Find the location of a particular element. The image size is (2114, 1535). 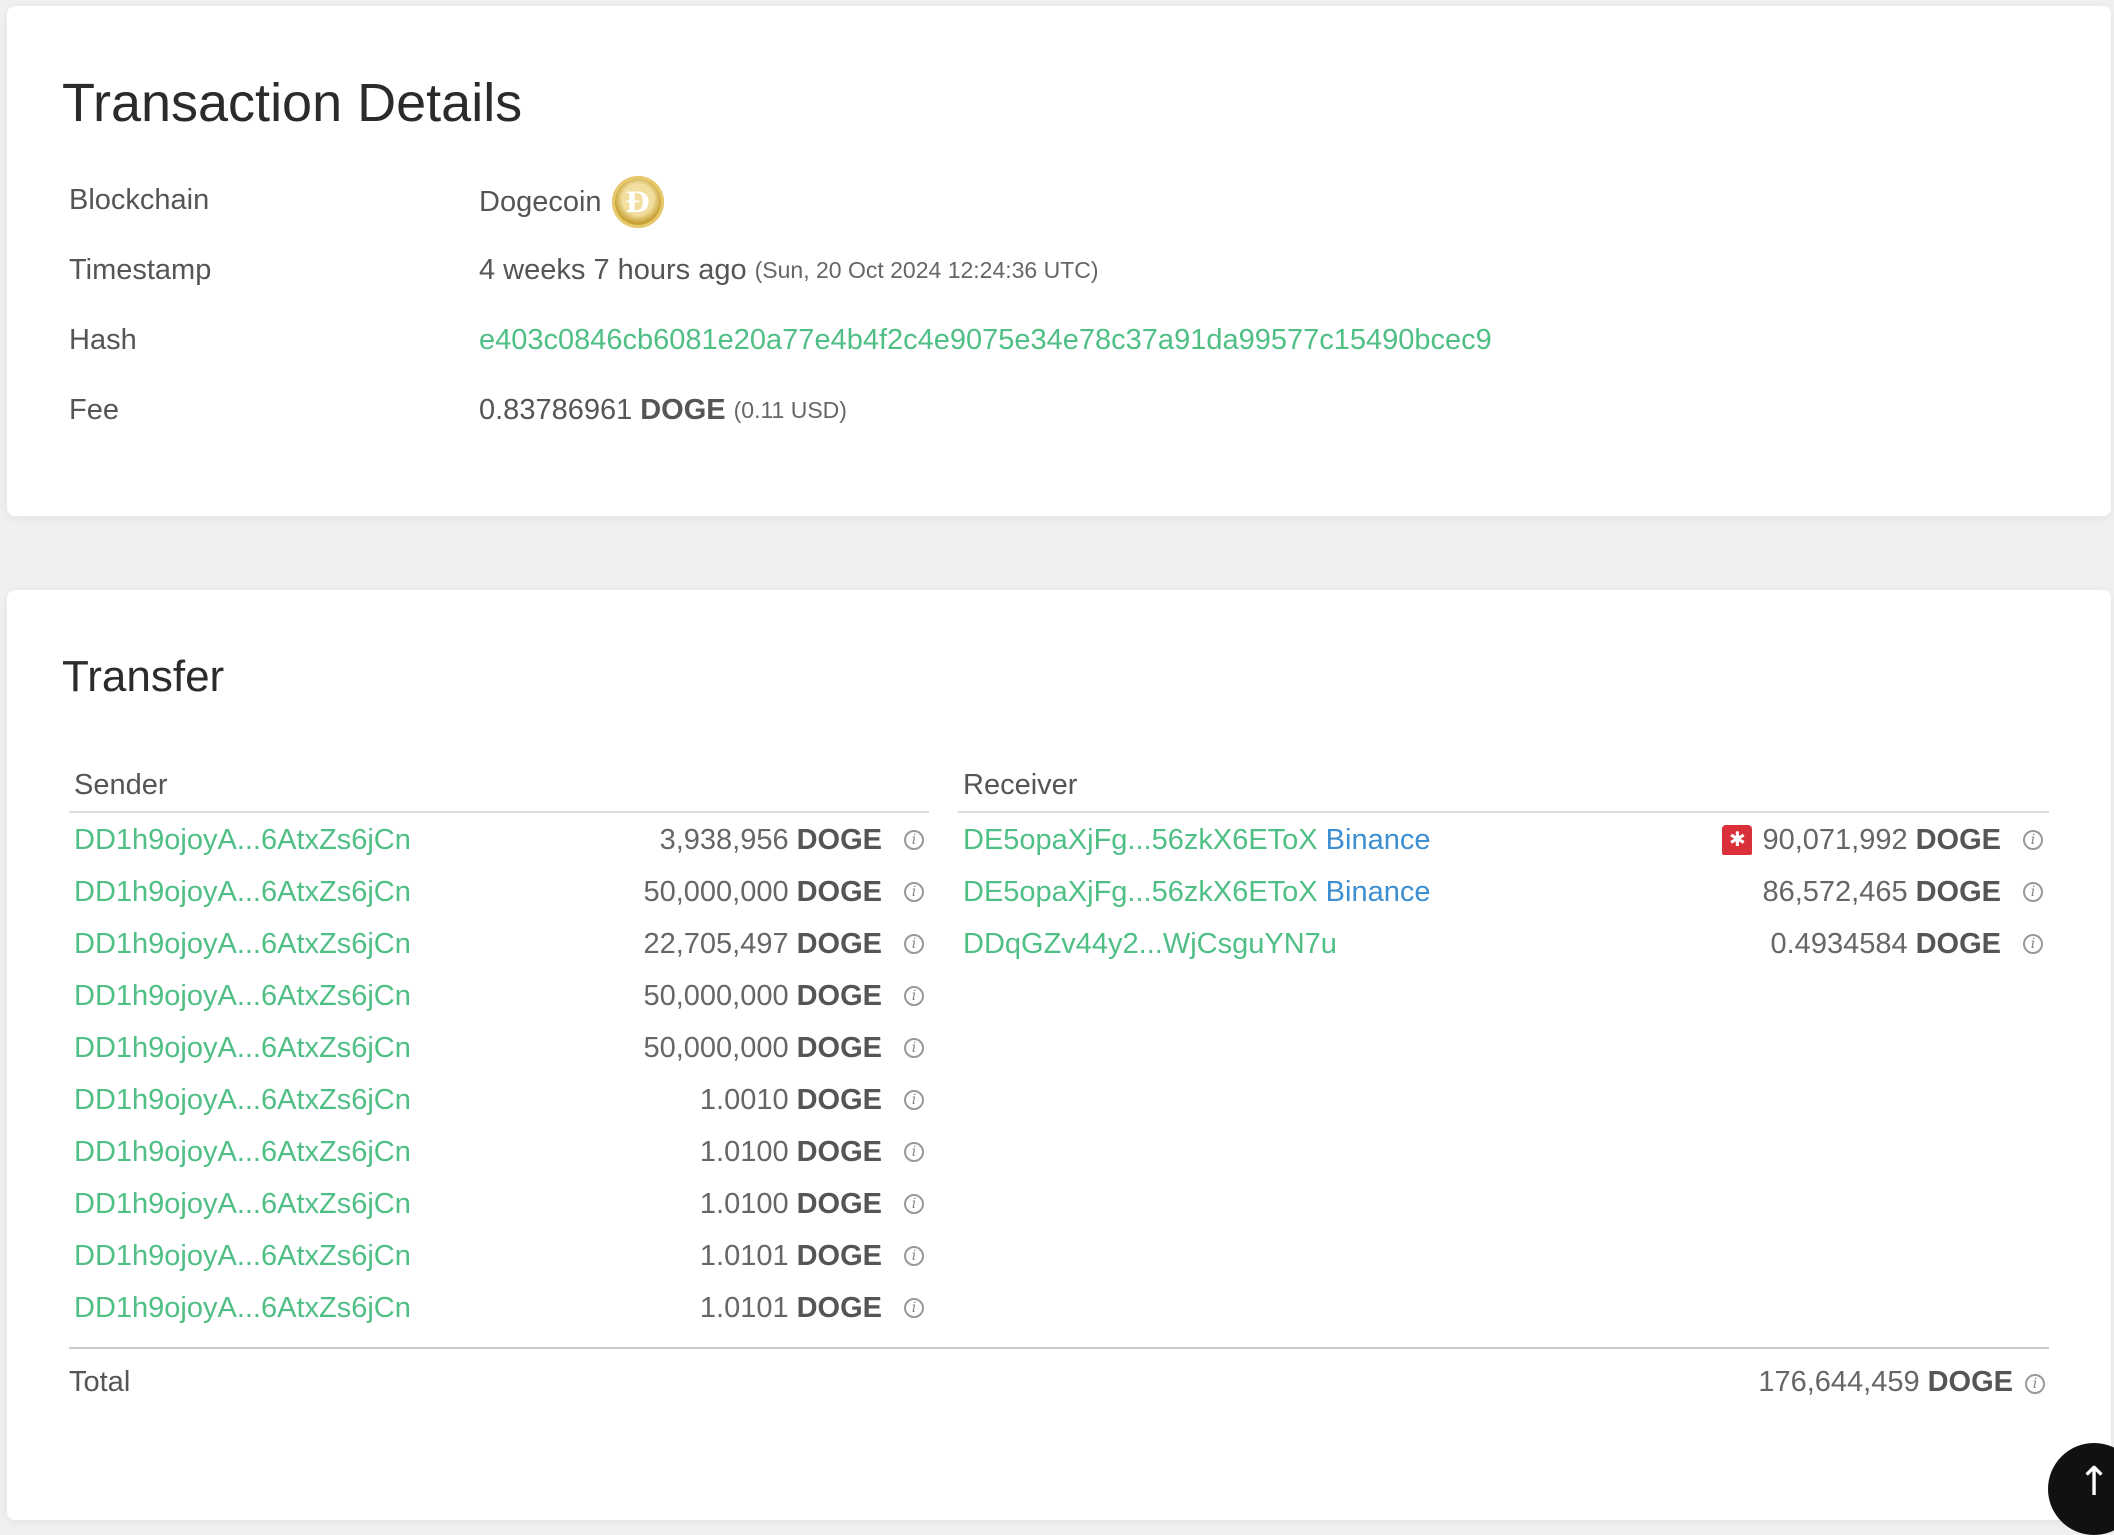

sender-row: DD1h9ojoyA...6AtxZs6jCn 1.0100 DOGE i is located at coordinates (499, 1204).